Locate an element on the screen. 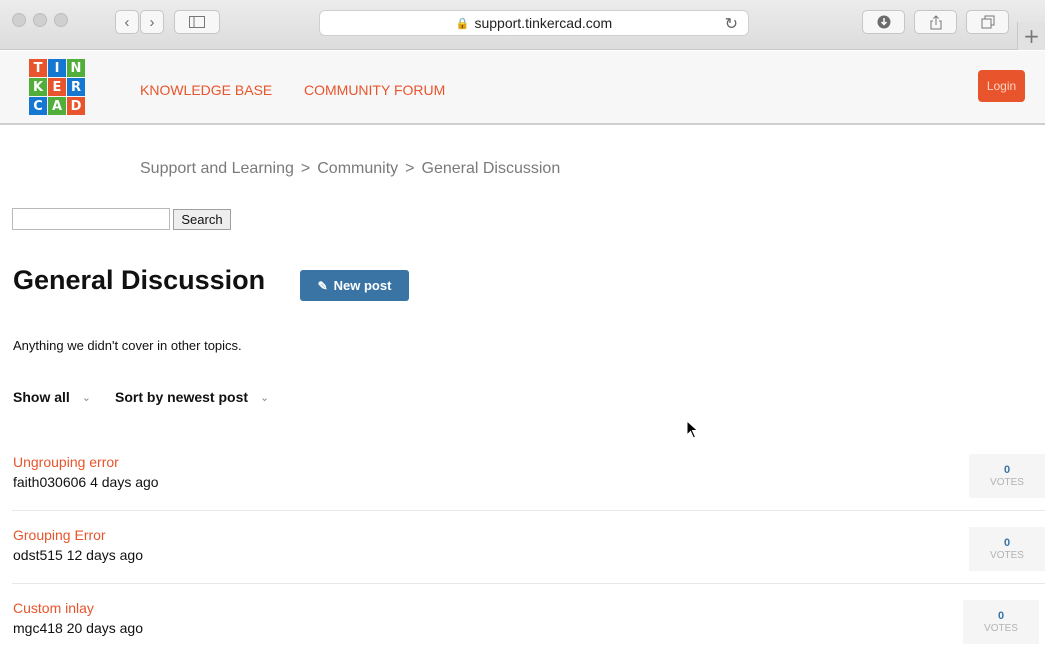 This screenshot has width=1045, height=650. forward-button: › is located at coordinates (152, 22).